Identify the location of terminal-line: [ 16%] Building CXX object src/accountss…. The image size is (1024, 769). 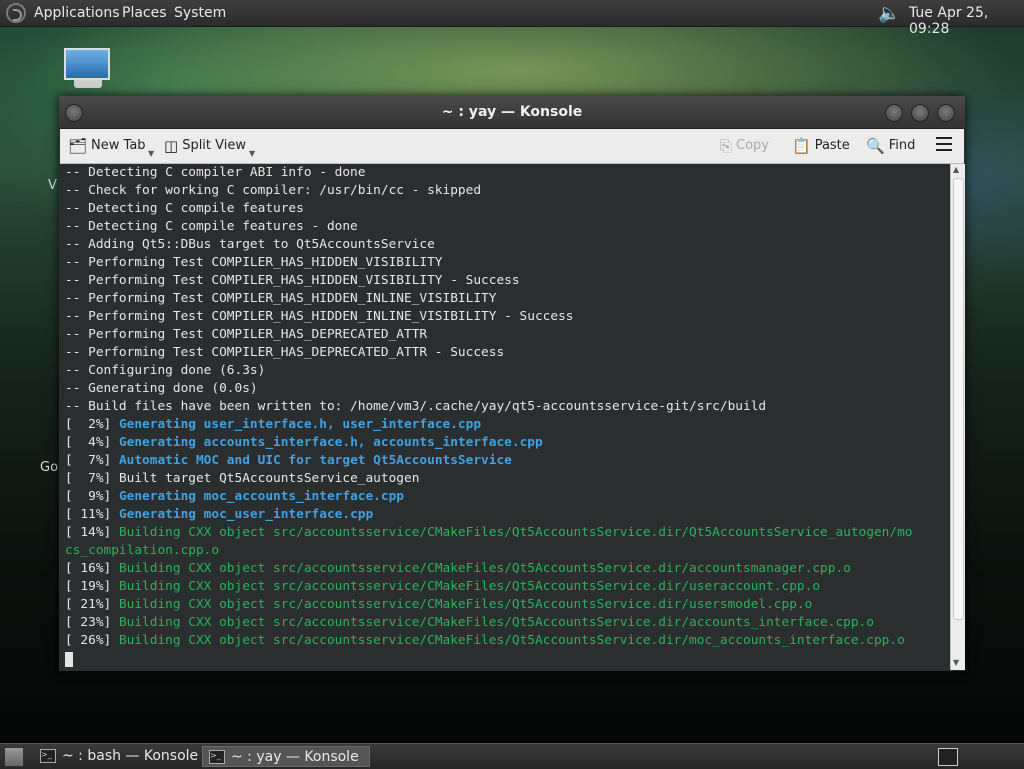
(489, 569).